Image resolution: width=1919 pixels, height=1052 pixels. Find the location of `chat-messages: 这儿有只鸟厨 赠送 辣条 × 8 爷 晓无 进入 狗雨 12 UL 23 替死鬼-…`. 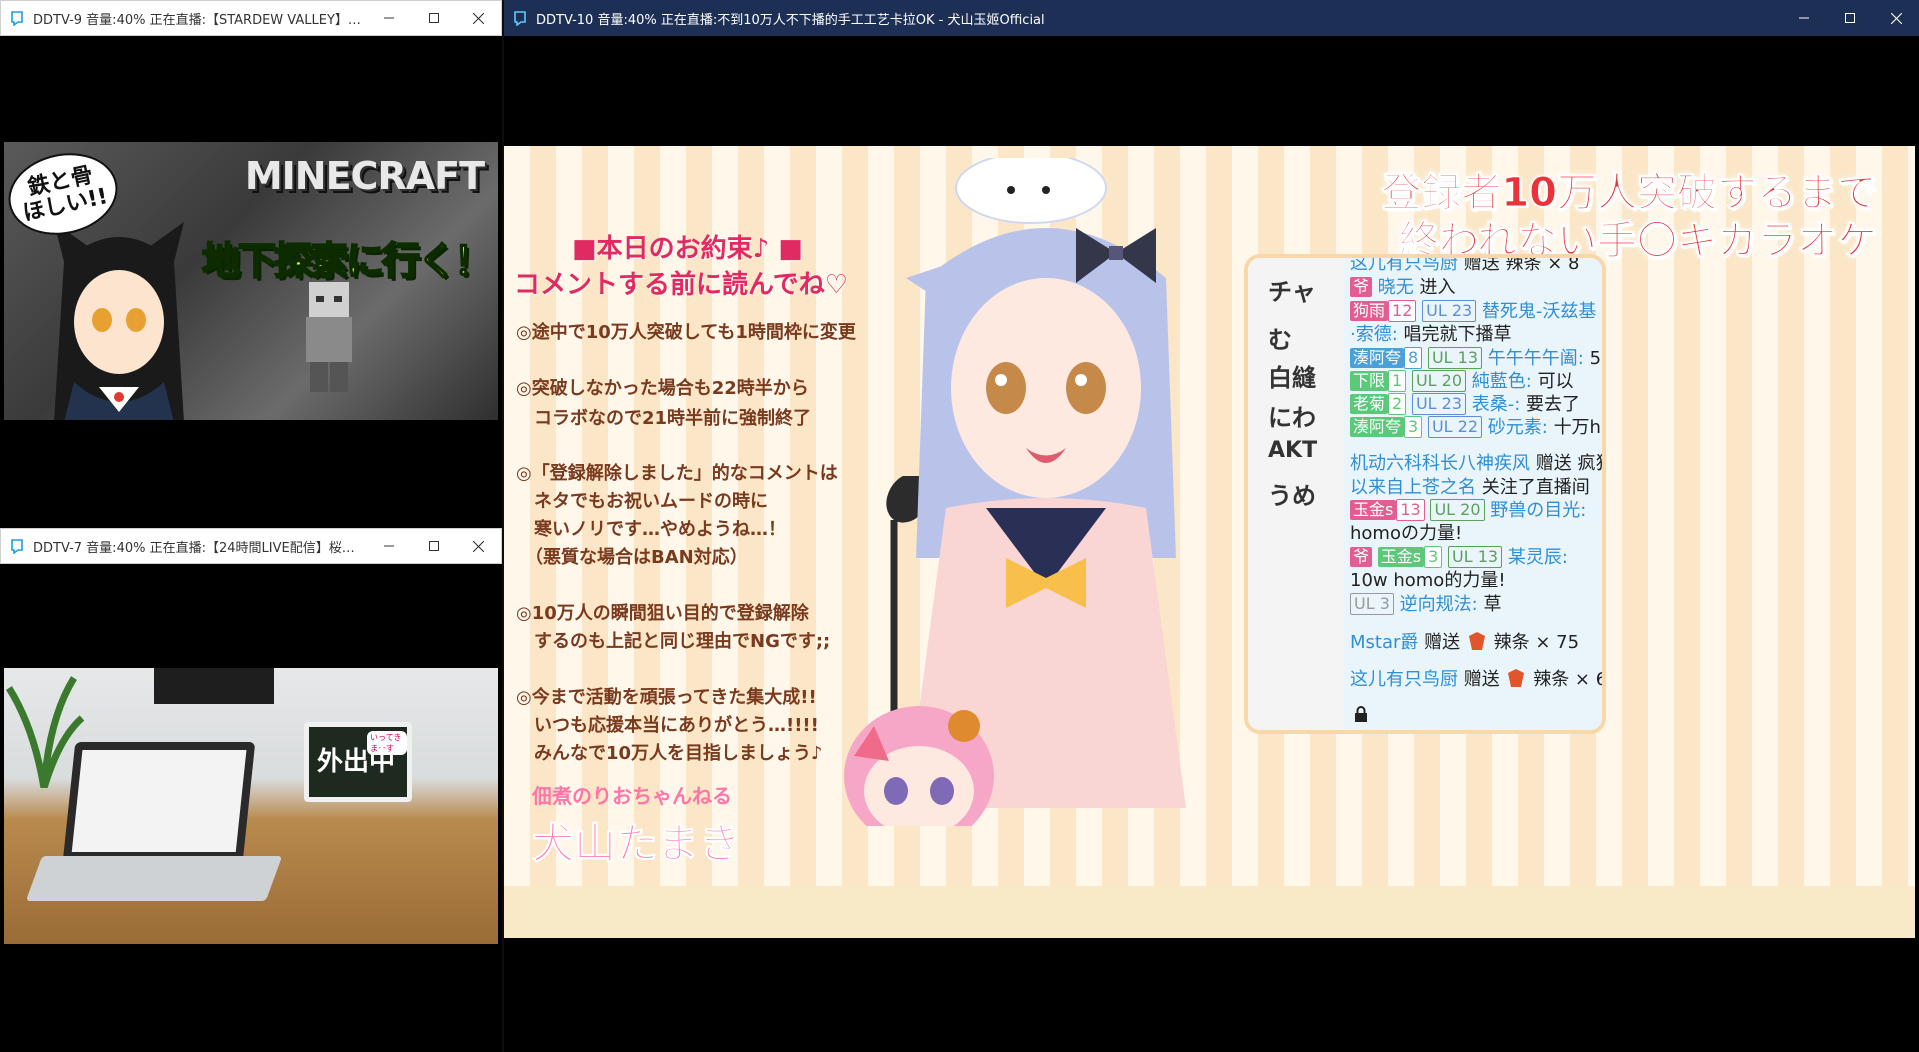

chat-messages: 这儿有只鸟厨 赠送 辣条 × 8 爷 晓无 进入 狗雨 12 UL 23 替死鬼-… is located at coordinates (1475, 494).